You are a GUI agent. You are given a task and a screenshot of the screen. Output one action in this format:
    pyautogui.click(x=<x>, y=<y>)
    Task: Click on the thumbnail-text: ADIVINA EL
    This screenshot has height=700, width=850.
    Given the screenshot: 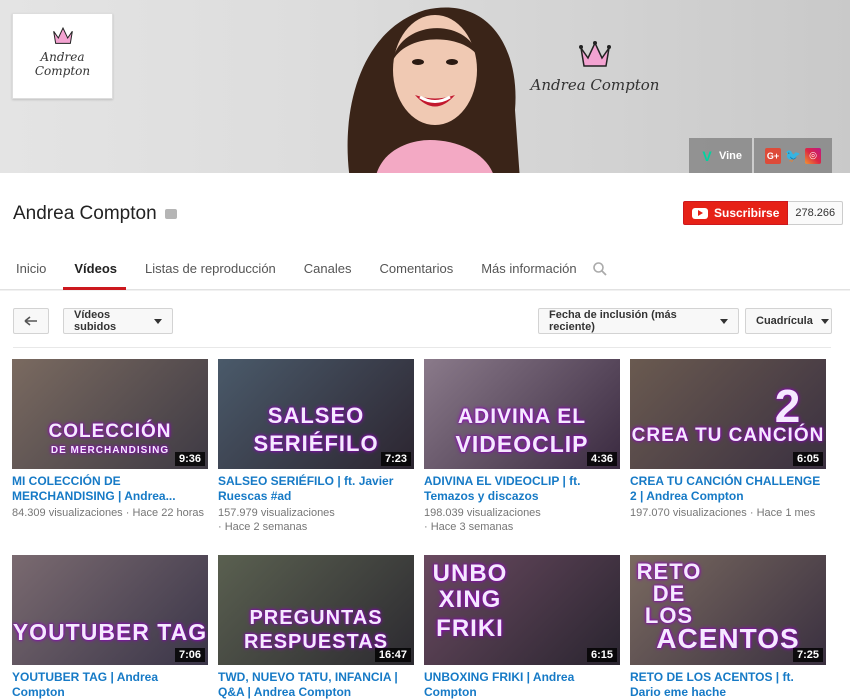 What is the action you would take?
    pyautogui.click(x=522, y=416)
    